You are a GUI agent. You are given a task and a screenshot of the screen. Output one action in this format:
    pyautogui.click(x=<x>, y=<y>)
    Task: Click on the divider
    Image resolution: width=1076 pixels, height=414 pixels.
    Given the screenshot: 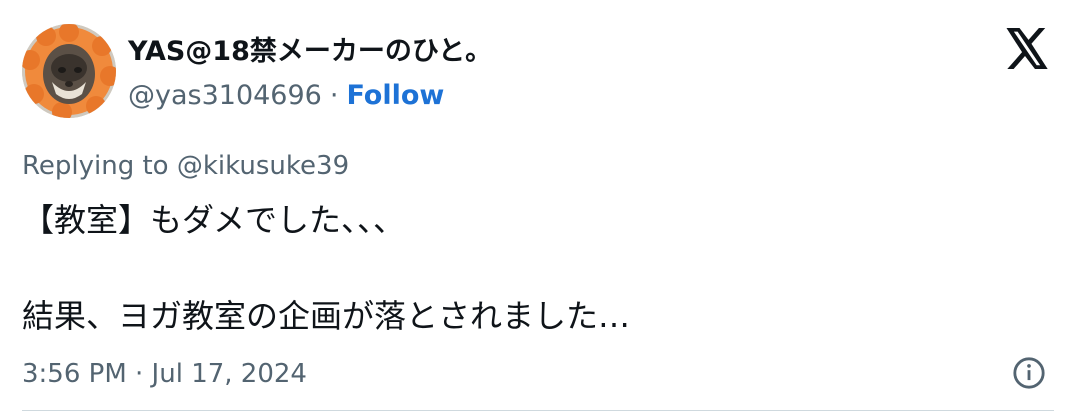 What is the action you would take?
    pyautogui.click(x=538, y=410)
    